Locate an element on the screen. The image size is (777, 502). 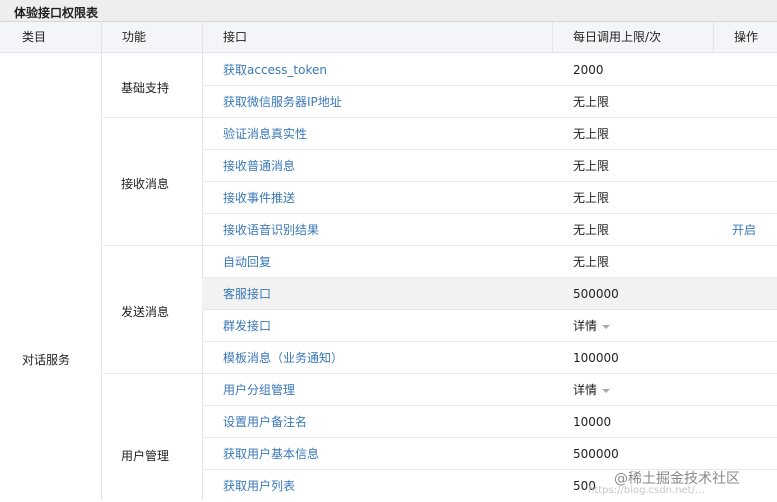
api-link: 获取用户列表 is located at coordinates (259, 486).